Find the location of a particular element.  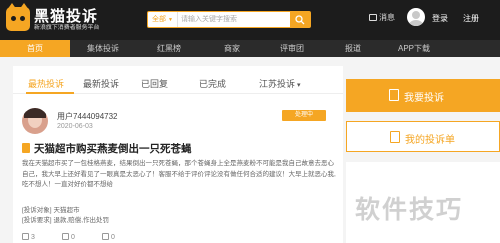

search-bar: 全部 ▼ is located at coordinates (229, 19).